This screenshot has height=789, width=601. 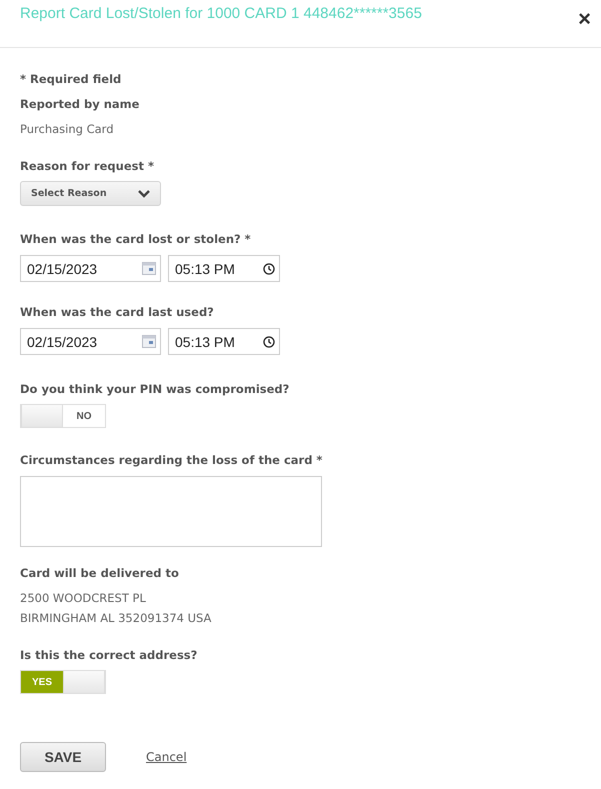 I want to click on field-label: Circumstances regarding the loss of the card *, so click(x=172, y=460).